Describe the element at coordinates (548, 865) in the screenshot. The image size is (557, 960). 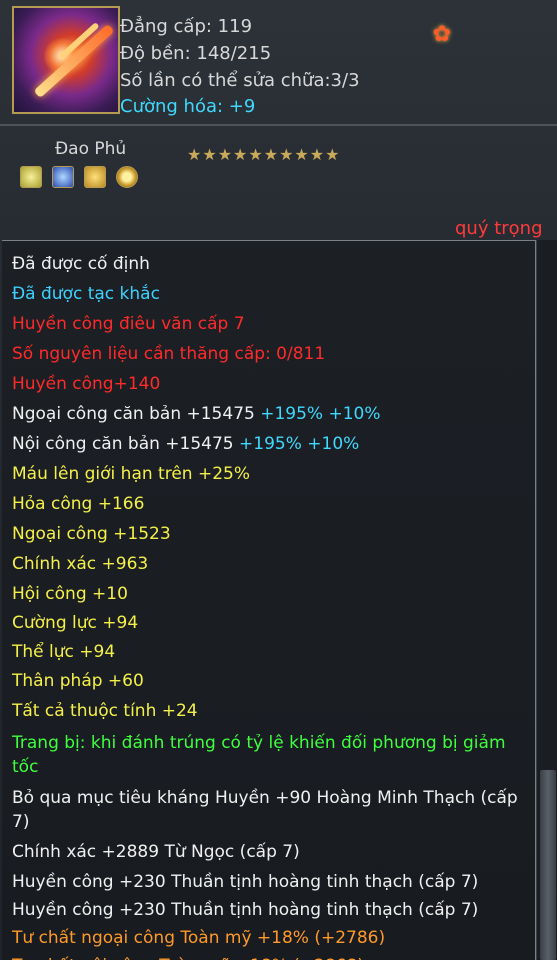
I see `scrollbar-thumb` at that location.